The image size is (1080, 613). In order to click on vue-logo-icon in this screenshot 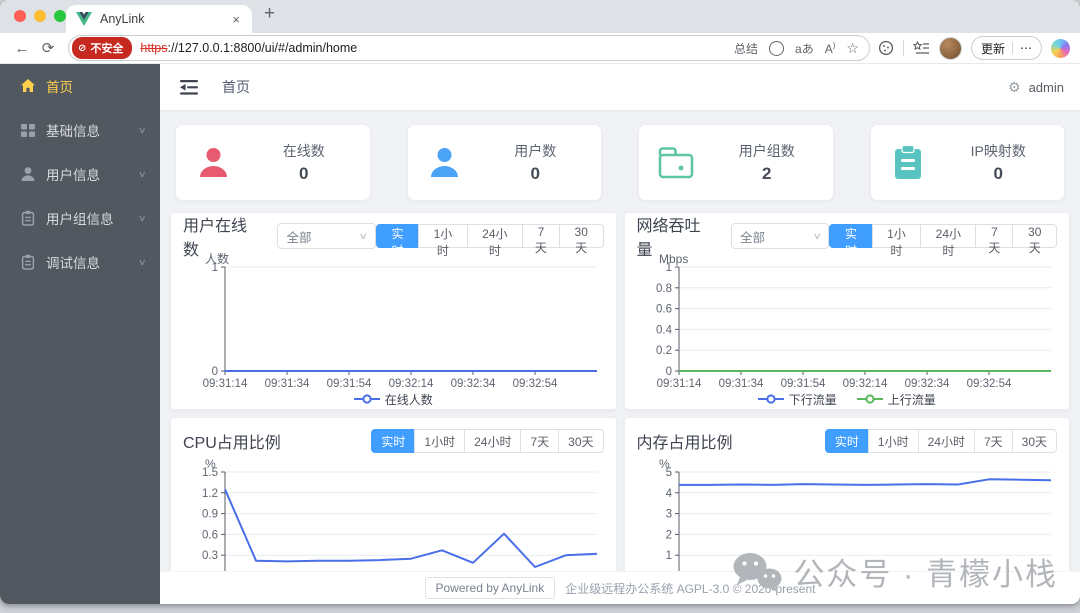, I will do `click(84, 19)`.